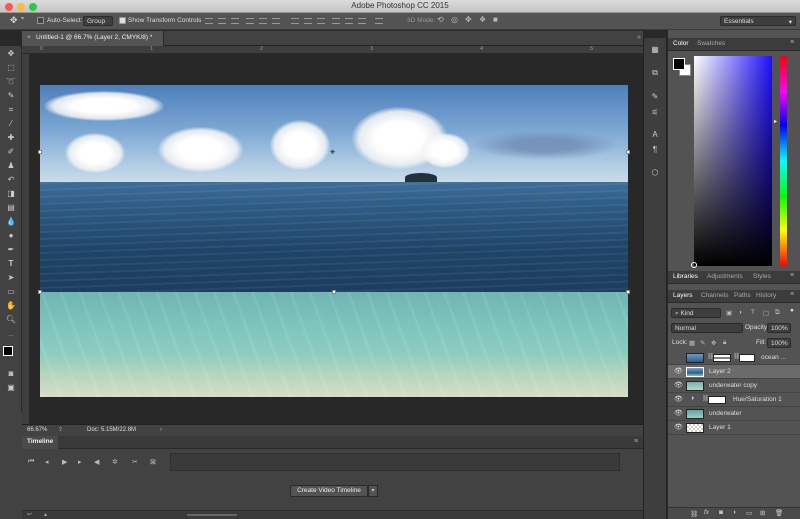 This screenshot has width=800, height=519. Describe the element at coordinates (29, 514) in the screenshot. I see `render-icon: ↩` at that location.